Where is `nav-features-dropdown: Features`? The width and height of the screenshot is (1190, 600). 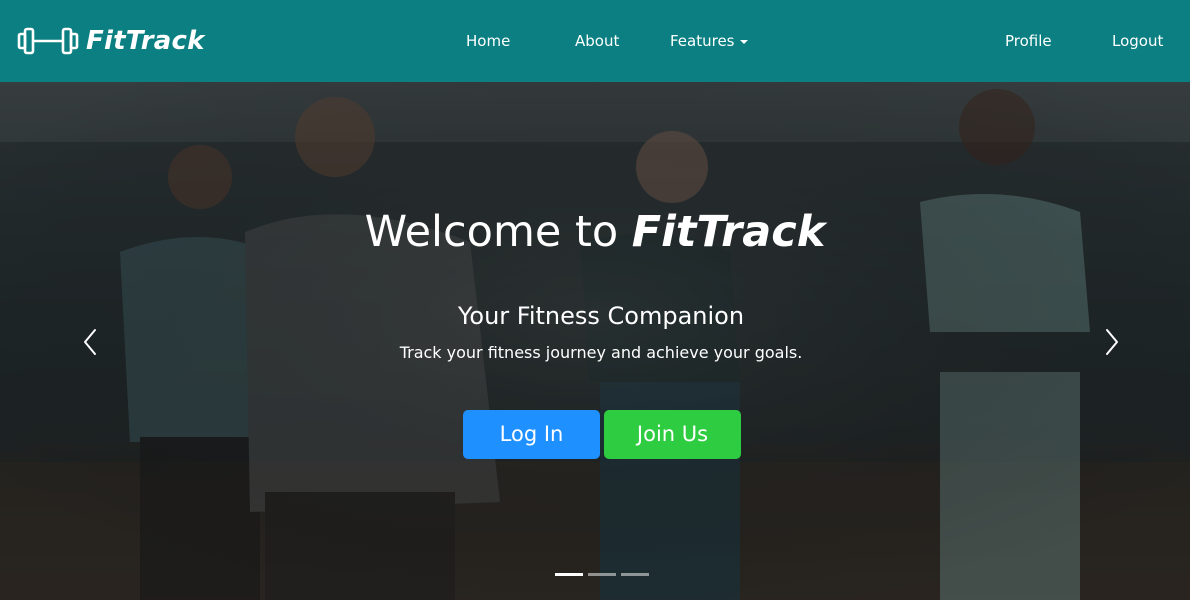 nav-features-dropdown: Features is located at coordinates (709, 41).